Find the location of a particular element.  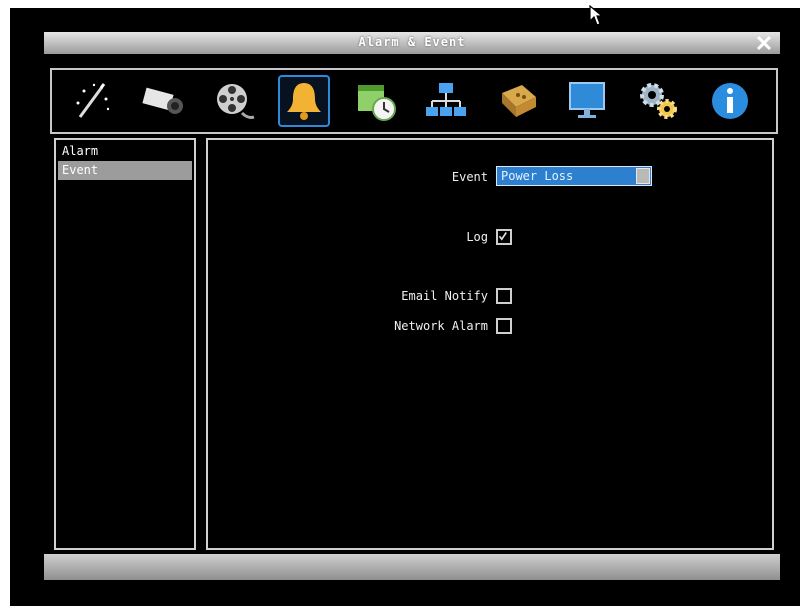

monitor-icon is located at coordinates (587, 100).